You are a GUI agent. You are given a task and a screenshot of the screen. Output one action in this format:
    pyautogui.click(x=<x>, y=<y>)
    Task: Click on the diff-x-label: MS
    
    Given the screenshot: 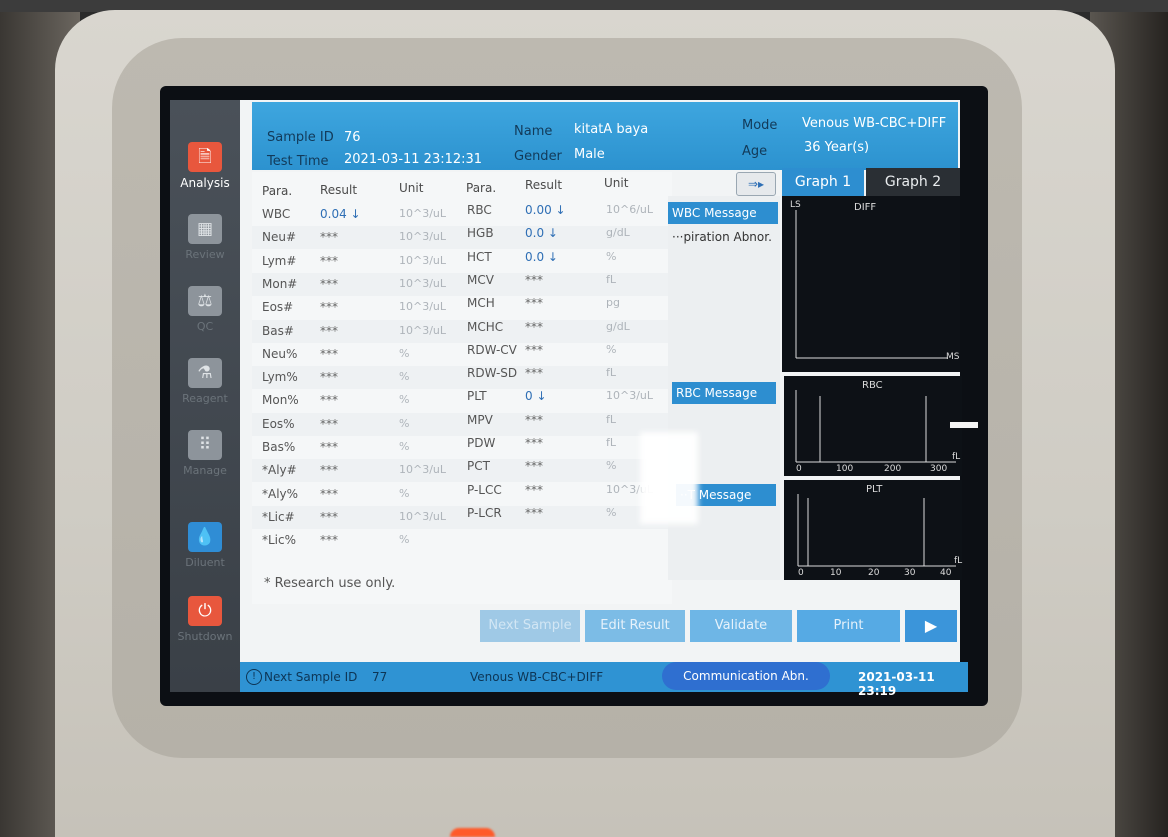 What is the action you would take?
    pyautogui.click(x=953, y=357)
    